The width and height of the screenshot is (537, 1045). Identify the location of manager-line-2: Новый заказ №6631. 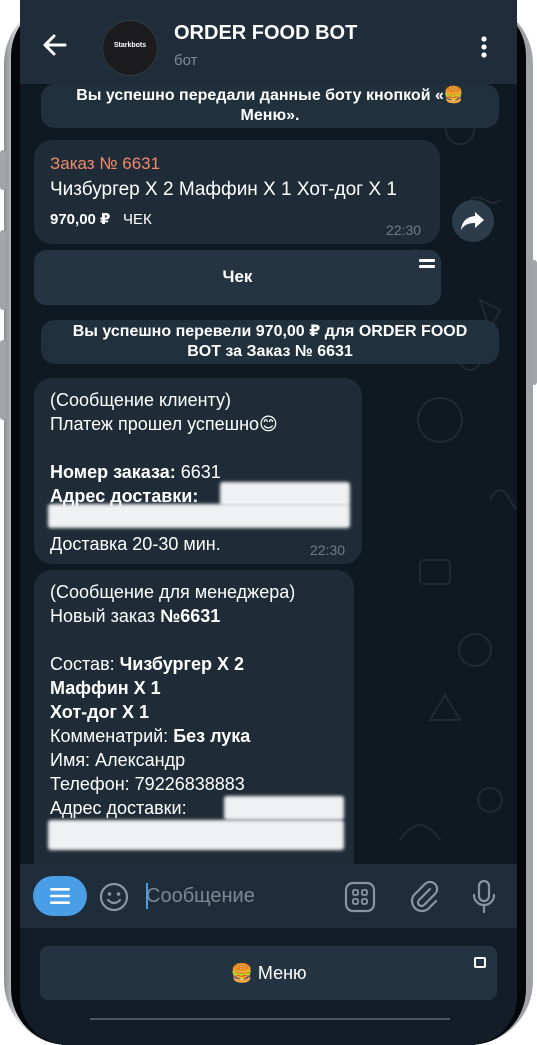
(194, 616).